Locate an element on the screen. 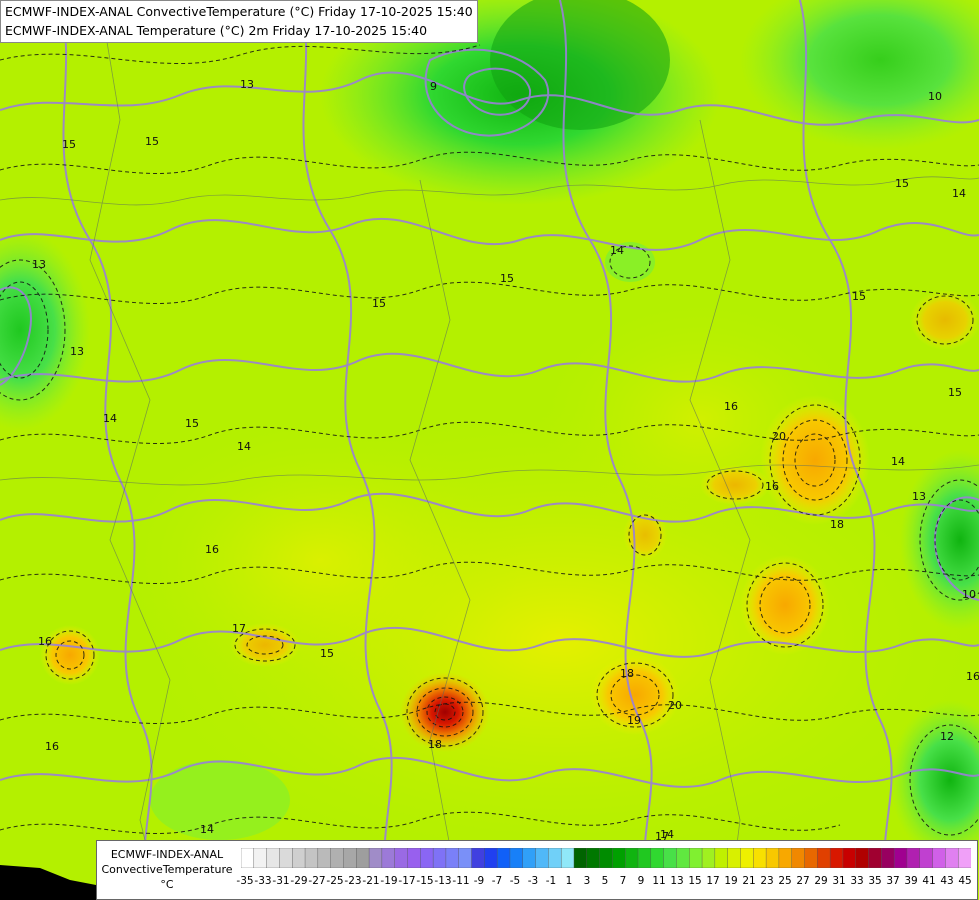 This screenshot has height=900, width=979. legend-source: ECMWF-INDEX-ANAL is located at coordinates (167, 854).